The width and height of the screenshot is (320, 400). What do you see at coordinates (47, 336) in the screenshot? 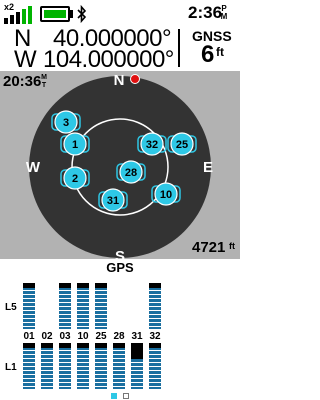
I see `signal-sat-id: 02` at bounding box center [47, 336].